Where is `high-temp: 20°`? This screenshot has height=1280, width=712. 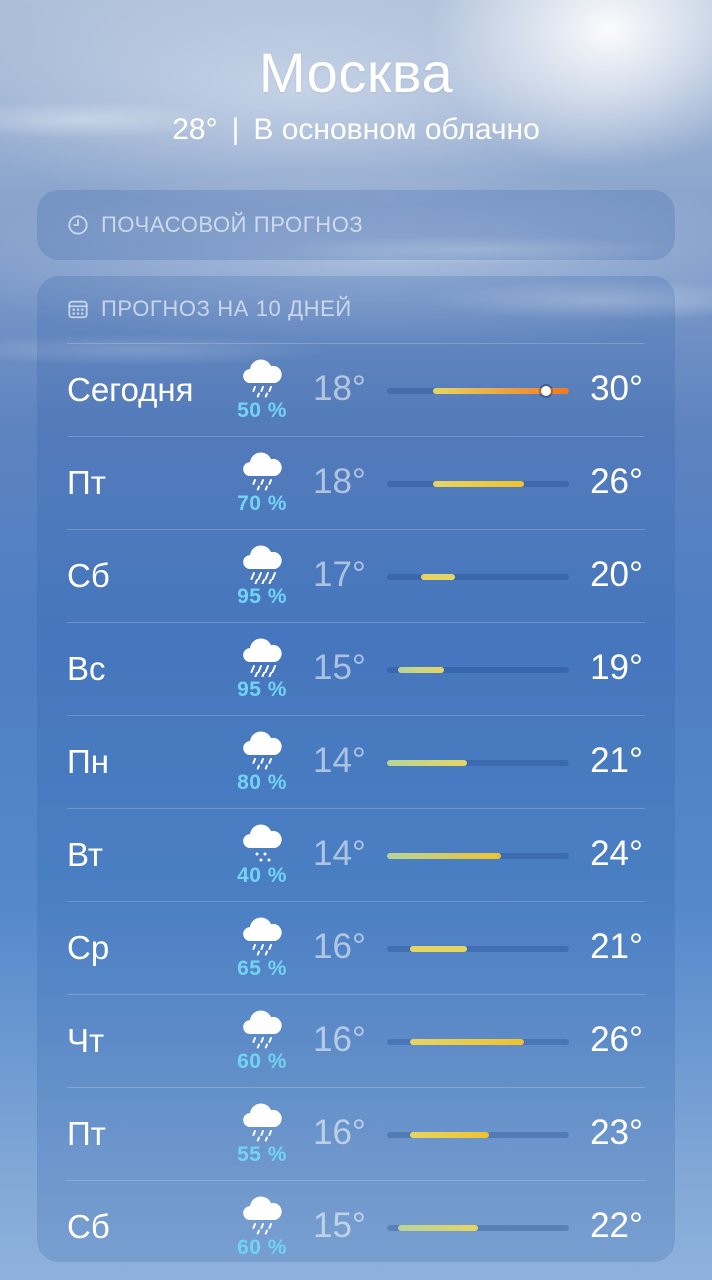
high-temp: 20° is located at coordinates (616, 574).